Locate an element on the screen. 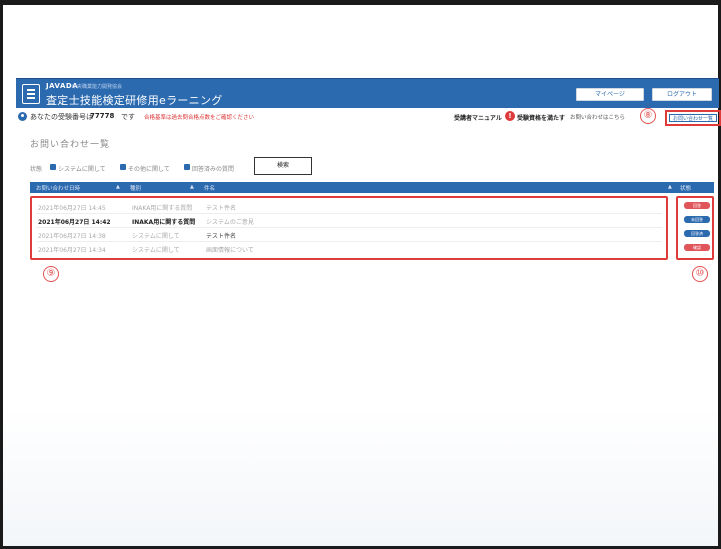  clipboard-logo-icon is located at coordinates (31, 94).